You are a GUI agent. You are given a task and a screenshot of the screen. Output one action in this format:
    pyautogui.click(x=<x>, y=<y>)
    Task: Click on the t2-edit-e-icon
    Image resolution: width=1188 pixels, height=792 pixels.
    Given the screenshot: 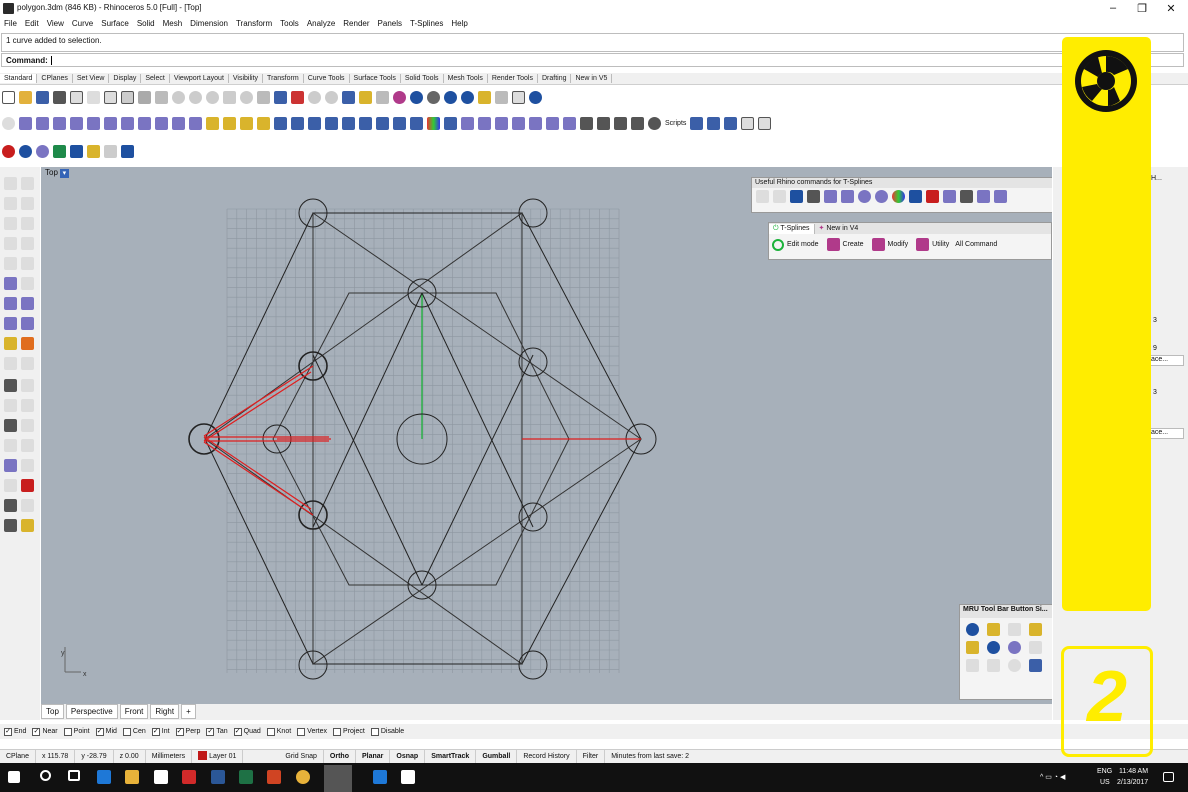 What is the action you would take?
    pyautogui.click(x=280, y=123)
    